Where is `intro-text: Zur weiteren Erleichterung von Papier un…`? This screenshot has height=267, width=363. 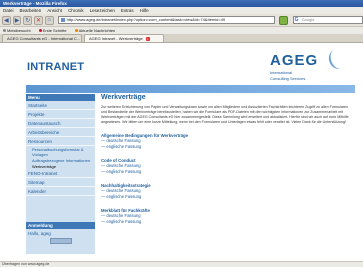
intro-text: Zur weiteren Erleichterung von Papier un… is located at coordinates (225, 114).